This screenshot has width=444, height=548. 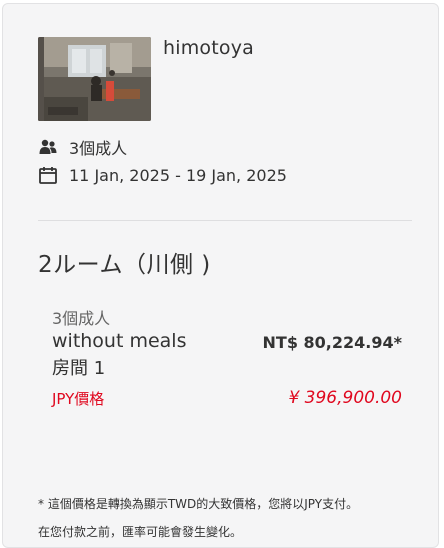 What do you see at coordinates (209, 48) in the screenshot?
I see `hotel-name: himotoya` at bounding box center [209, 48].